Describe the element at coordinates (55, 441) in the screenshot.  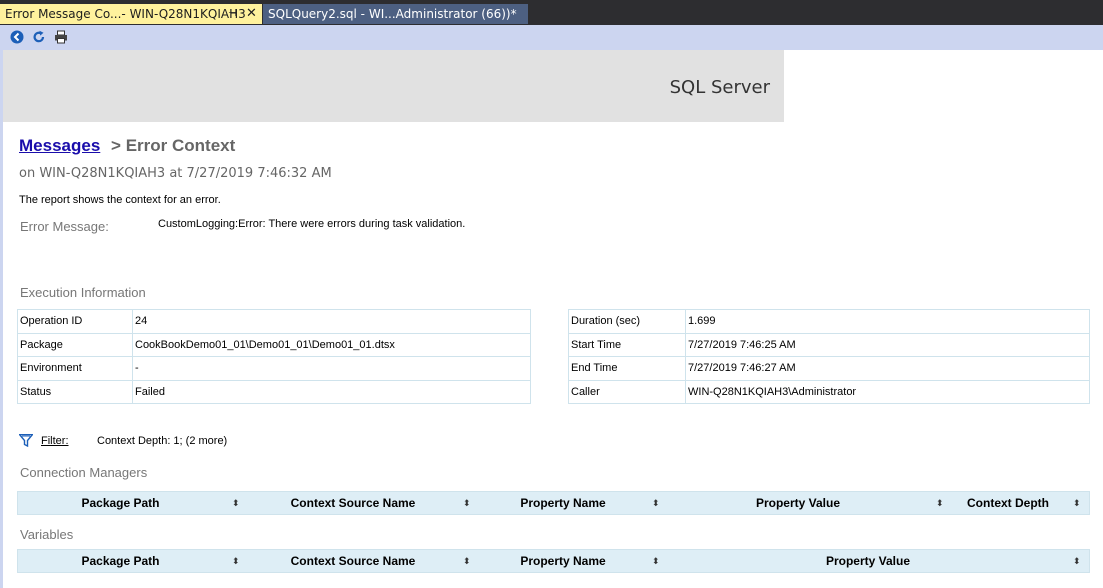
I see `filter-link: Filter:` at that location.